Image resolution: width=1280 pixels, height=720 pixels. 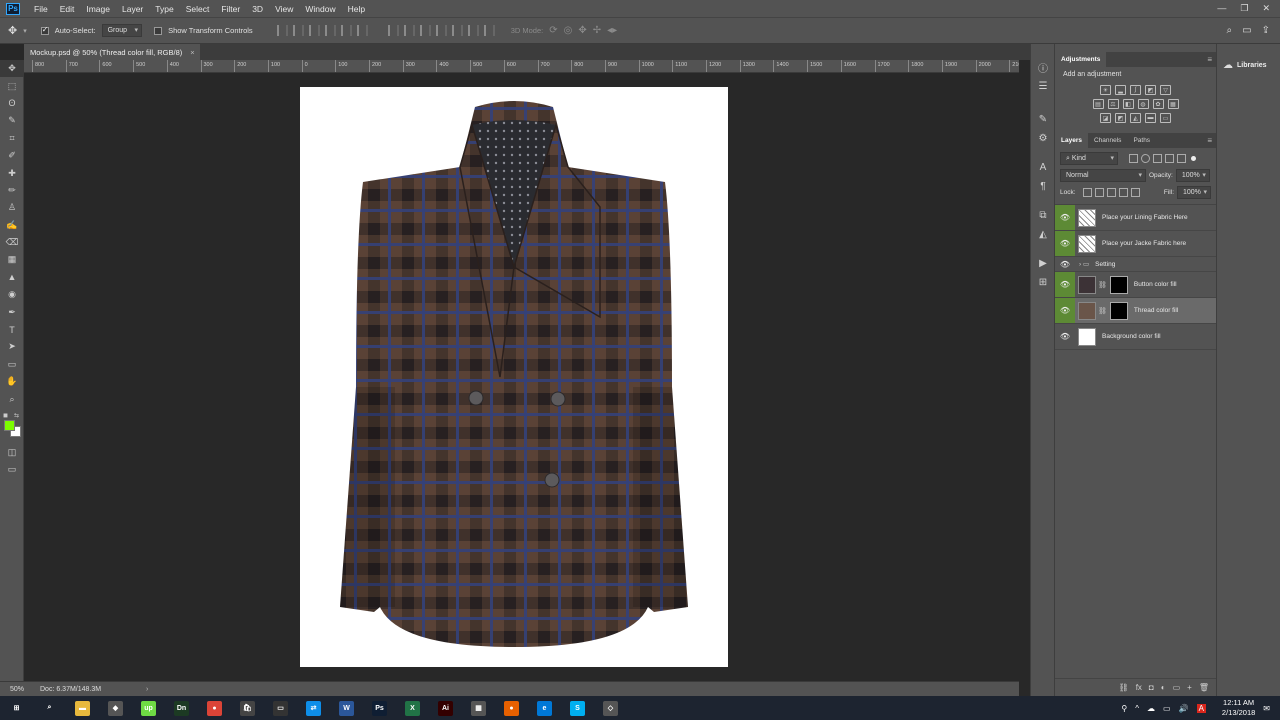 What do you see at coordinates (1128, 104) in the screenshot?
I see `black-white-icon: ◧` at bounding box center [1128, 104].